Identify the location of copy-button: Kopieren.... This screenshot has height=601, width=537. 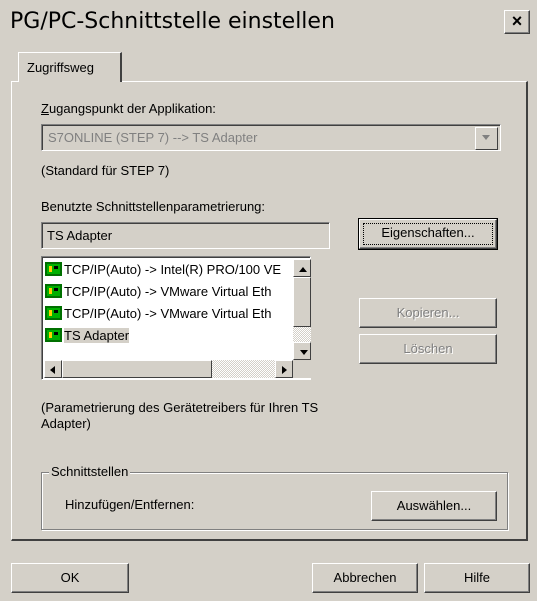
(428, 313).